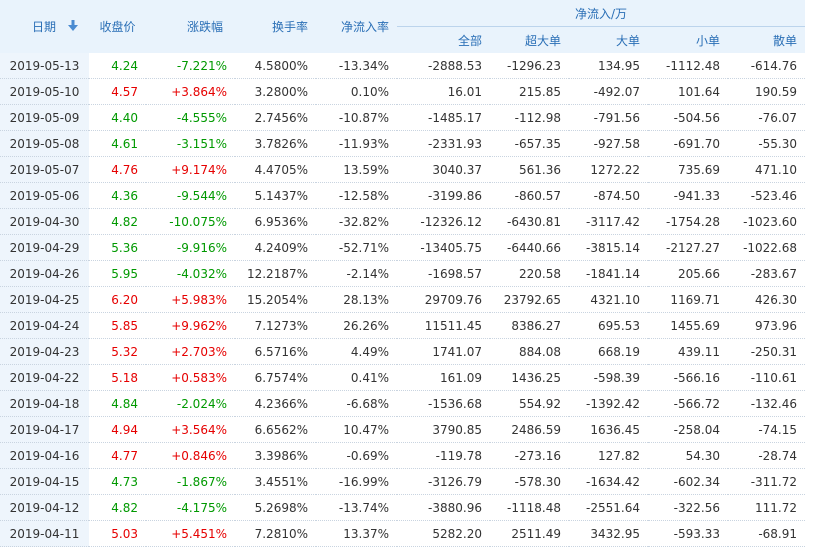  I want to click on cell-date: 2019-04-24, so click(44, 325).